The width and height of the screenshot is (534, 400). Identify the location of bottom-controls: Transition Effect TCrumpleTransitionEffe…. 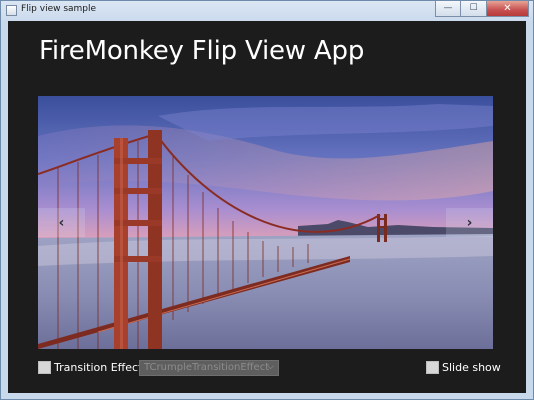
(267, 369).